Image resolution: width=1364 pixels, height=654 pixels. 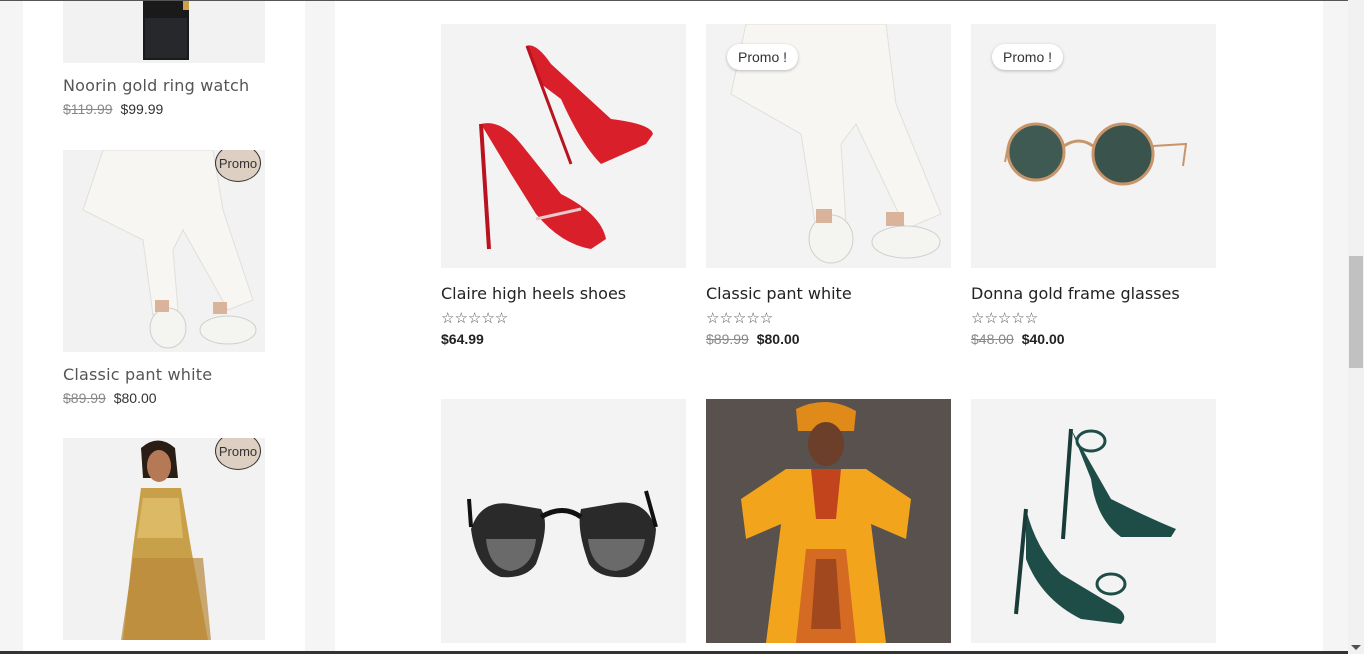 What do you see at coordinates (1093, 293) in the screenshot?
I see `product-name: Donna gold frame glasses` at bounding box center [1093, 293].